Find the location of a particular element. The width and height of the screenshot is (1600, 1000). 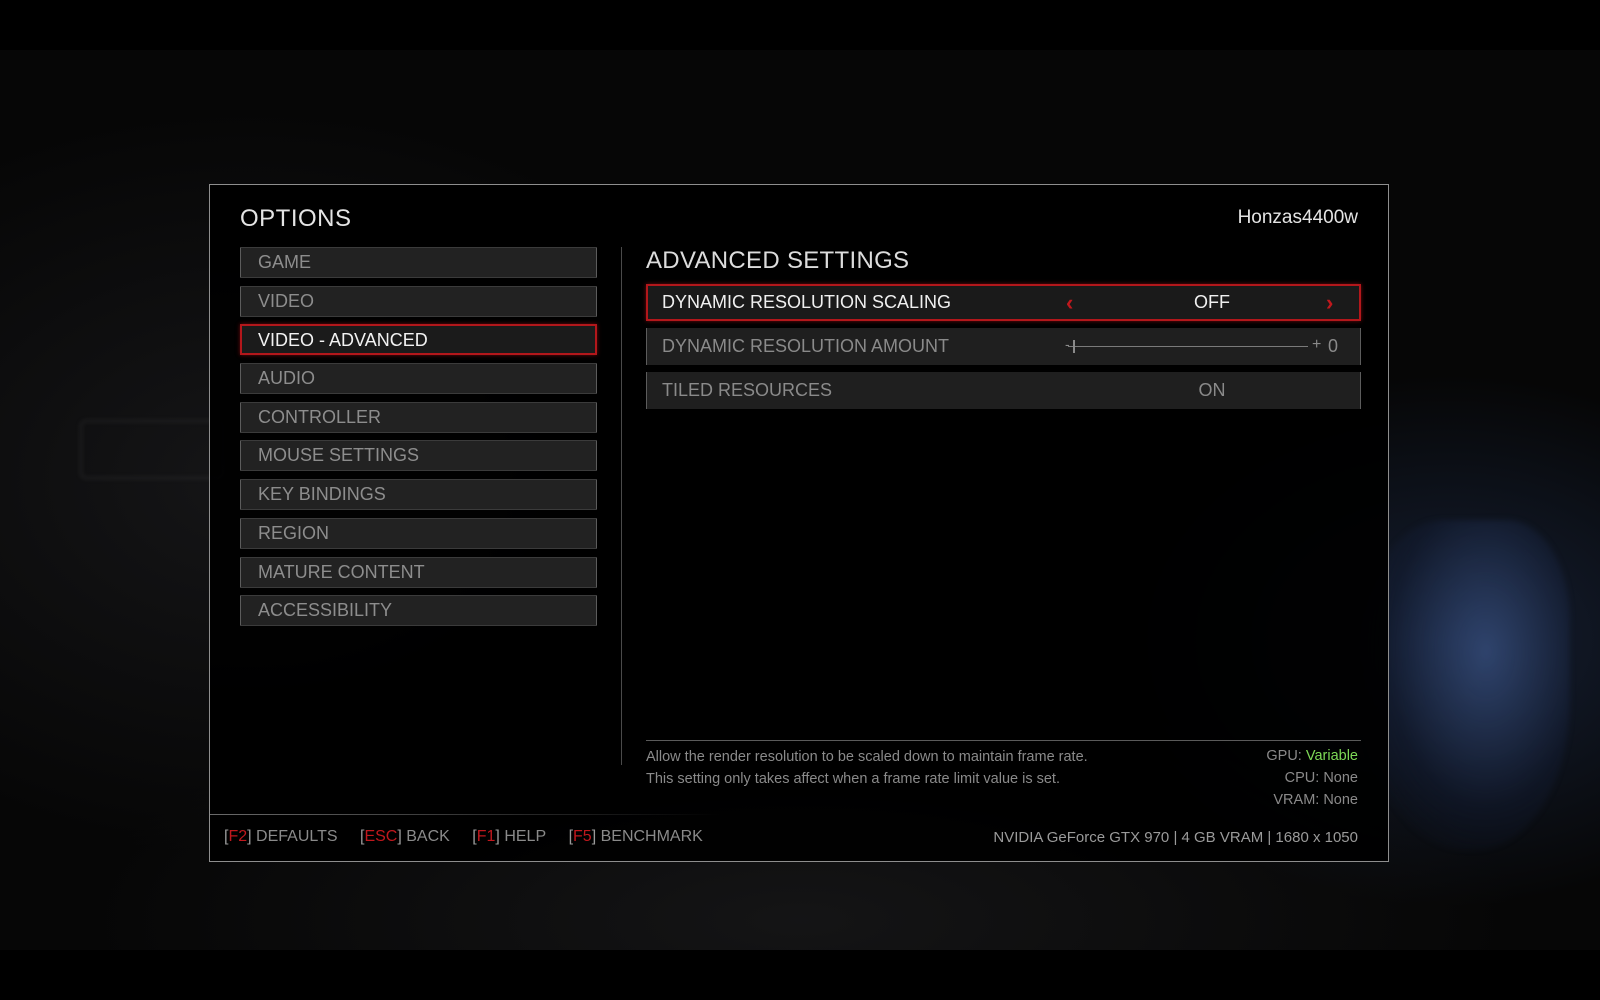

slider-handle is located at coordinates (1074, 346).